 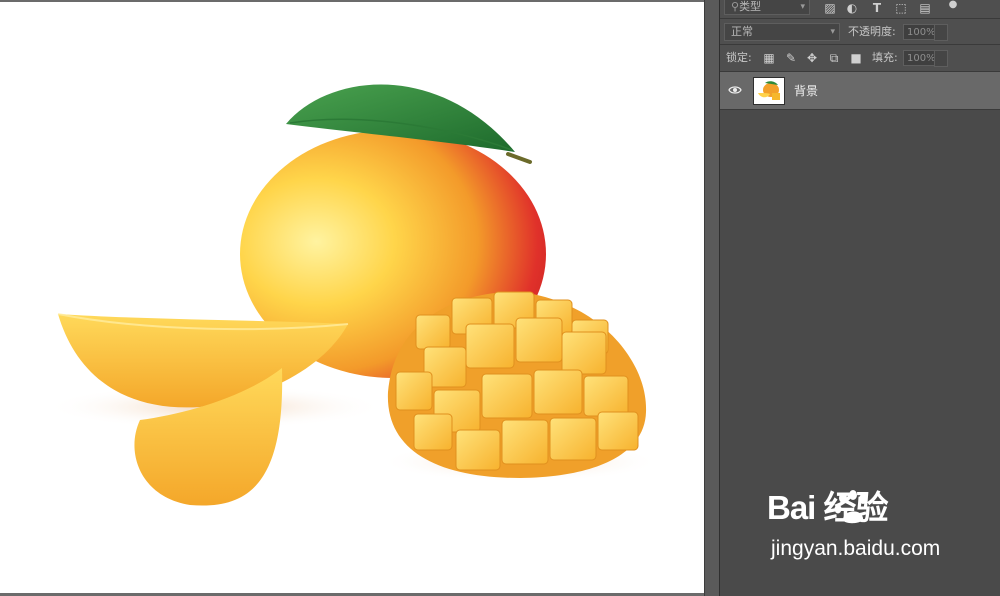 What do you see at coordinates (812, 58) in the screenshot?
I see `lock-position-icon: ✥` at bounding box center [812, 58].